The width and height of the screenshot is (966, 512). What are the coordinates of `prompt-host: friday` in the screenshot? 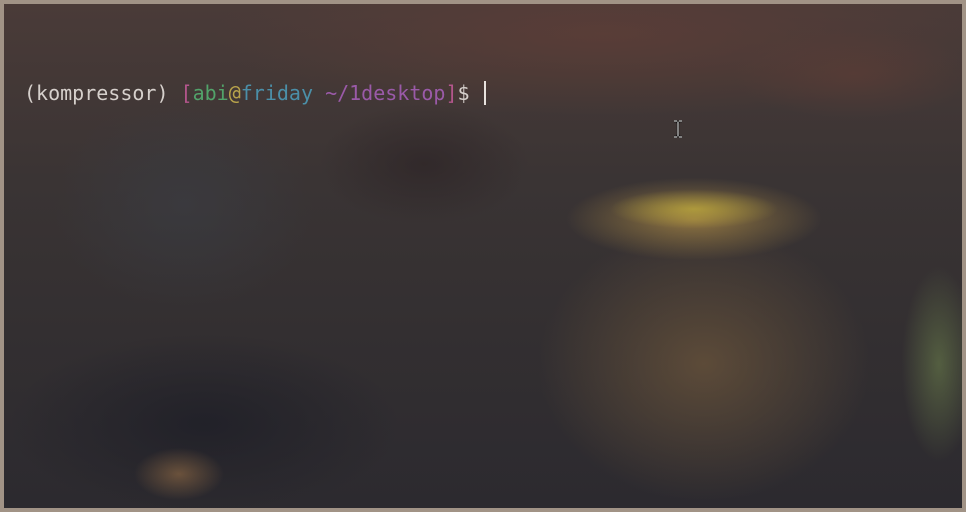 It's located at (277, 93).